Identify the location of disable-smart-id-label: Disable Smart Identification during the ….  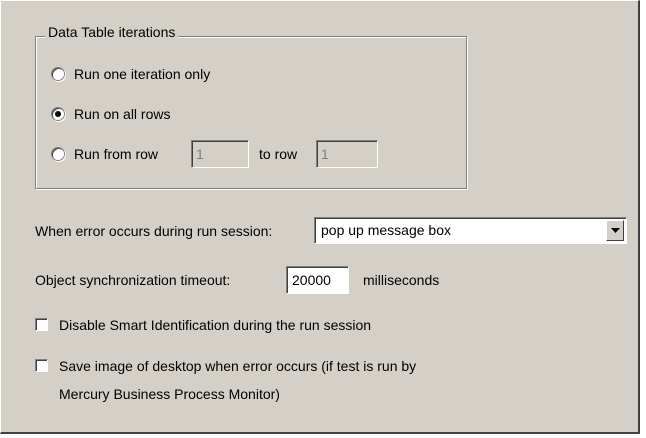
(215, 325).